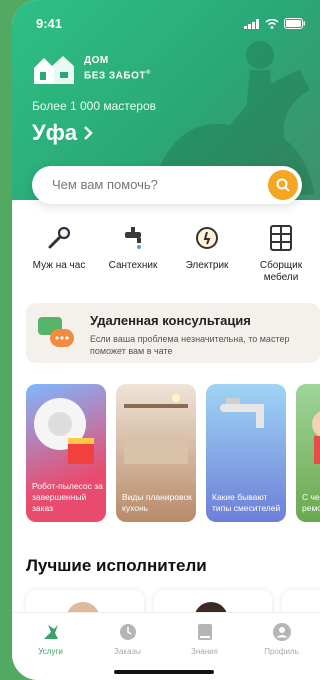 This screenshot has height=680, width=320. What do you see at coordinates (96, 61) in the screenshot?
I see `brand-line-1: ДОМ` at bounding box center [96, 61].